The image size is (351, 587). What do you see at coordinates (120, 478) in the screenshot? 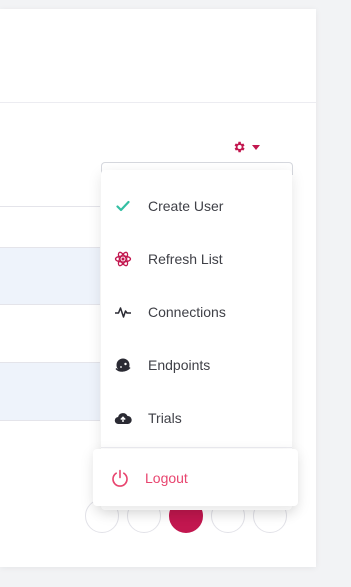
I see `power-icon` at bounding box center [120, 478].